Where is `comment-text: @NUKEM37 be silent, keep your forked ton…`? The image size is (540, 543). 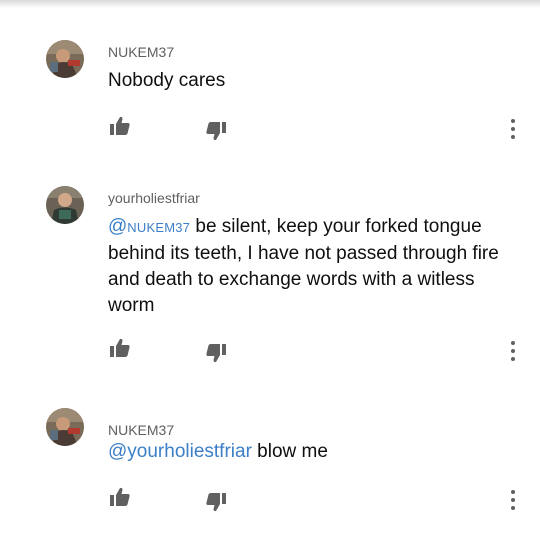 comment-text: @NUKEM37 be silent, keep your forked ton… is located at coordinates (313, 266).